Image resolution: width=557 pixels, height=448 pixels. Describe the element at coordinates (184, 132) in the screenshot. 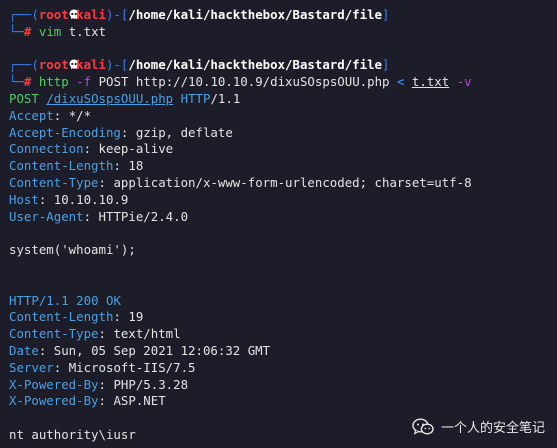

I see `header-value: gzip, deflate` at that location.